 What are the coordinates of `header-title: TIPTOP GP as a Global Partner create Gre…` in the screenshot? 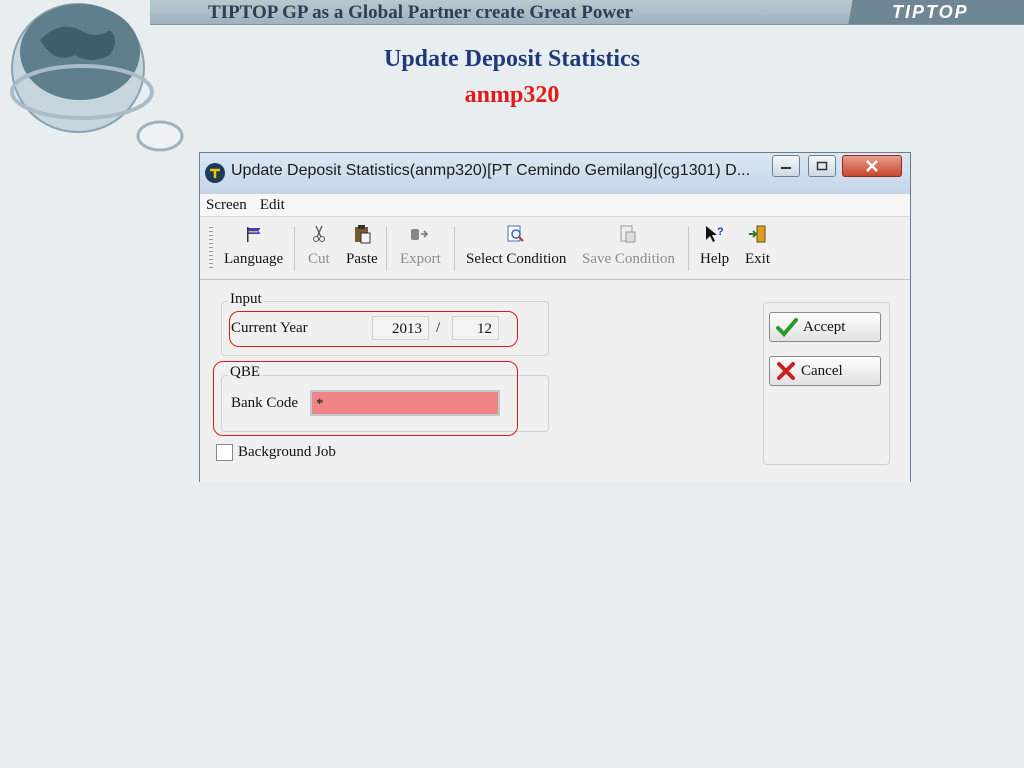 It's located at (420, 12).